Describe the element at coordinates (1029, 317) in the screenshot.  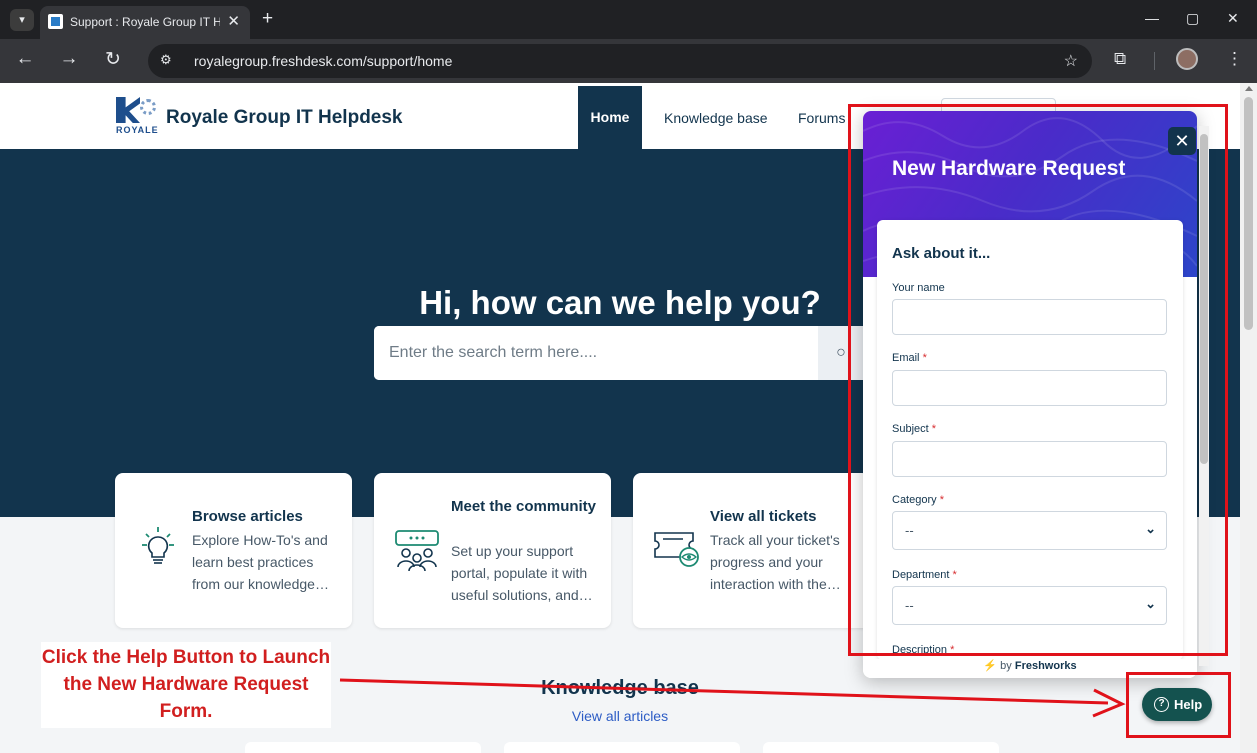
I see `name-input` at that location.